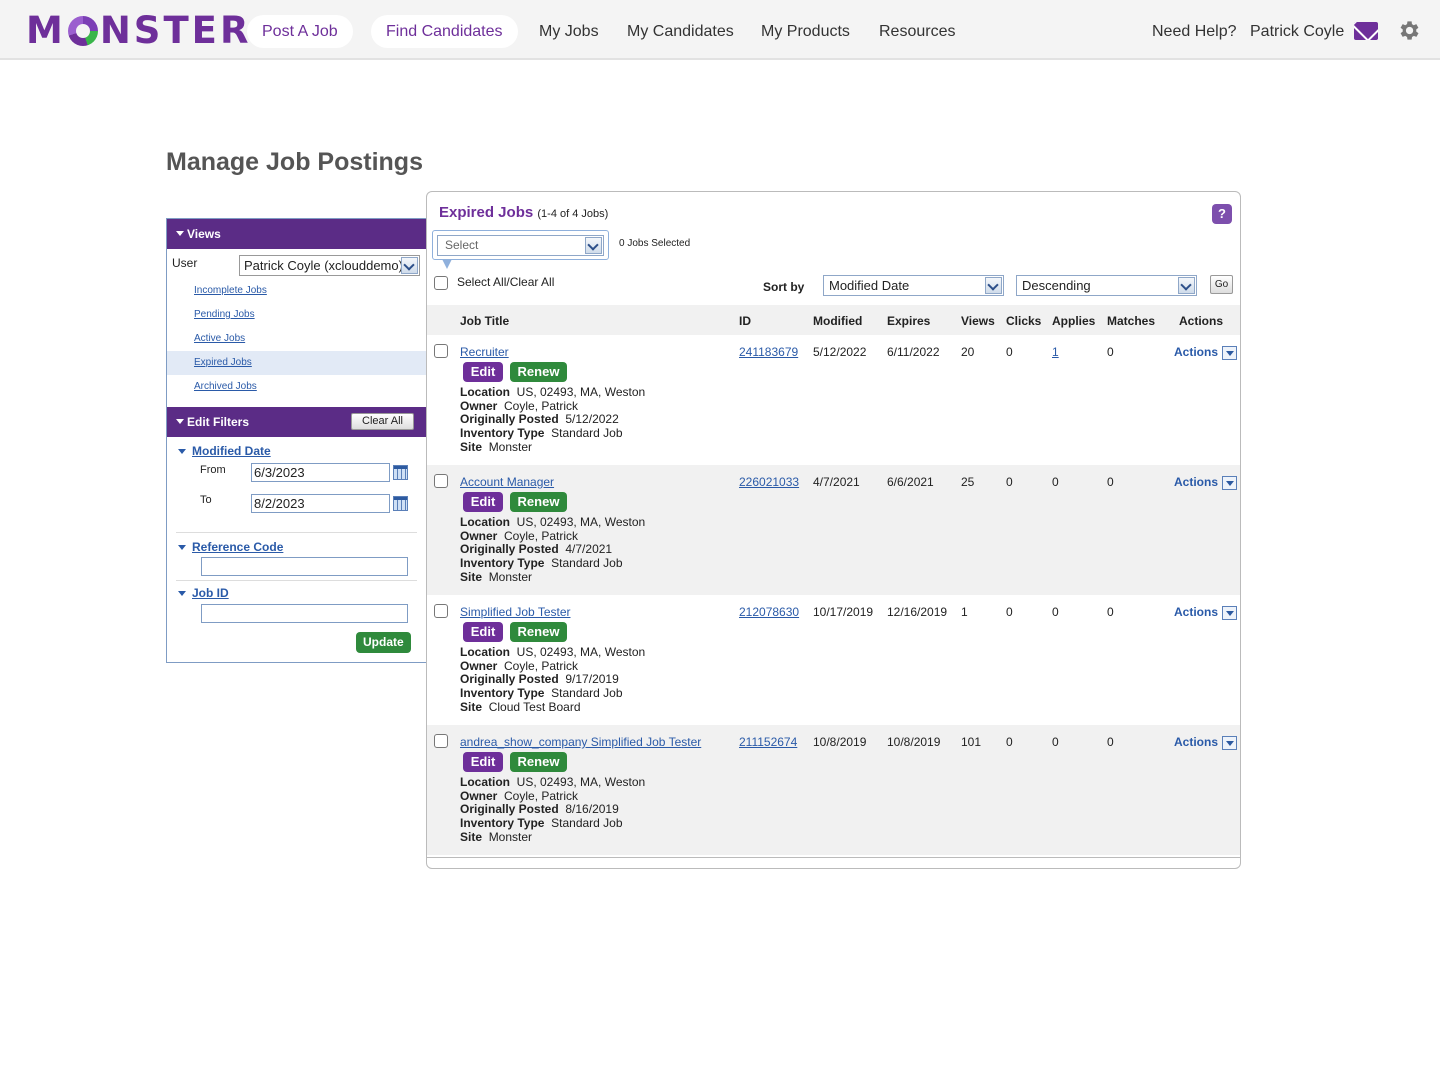  I want to click on bulk-action-select: Select, so click(520, 245).